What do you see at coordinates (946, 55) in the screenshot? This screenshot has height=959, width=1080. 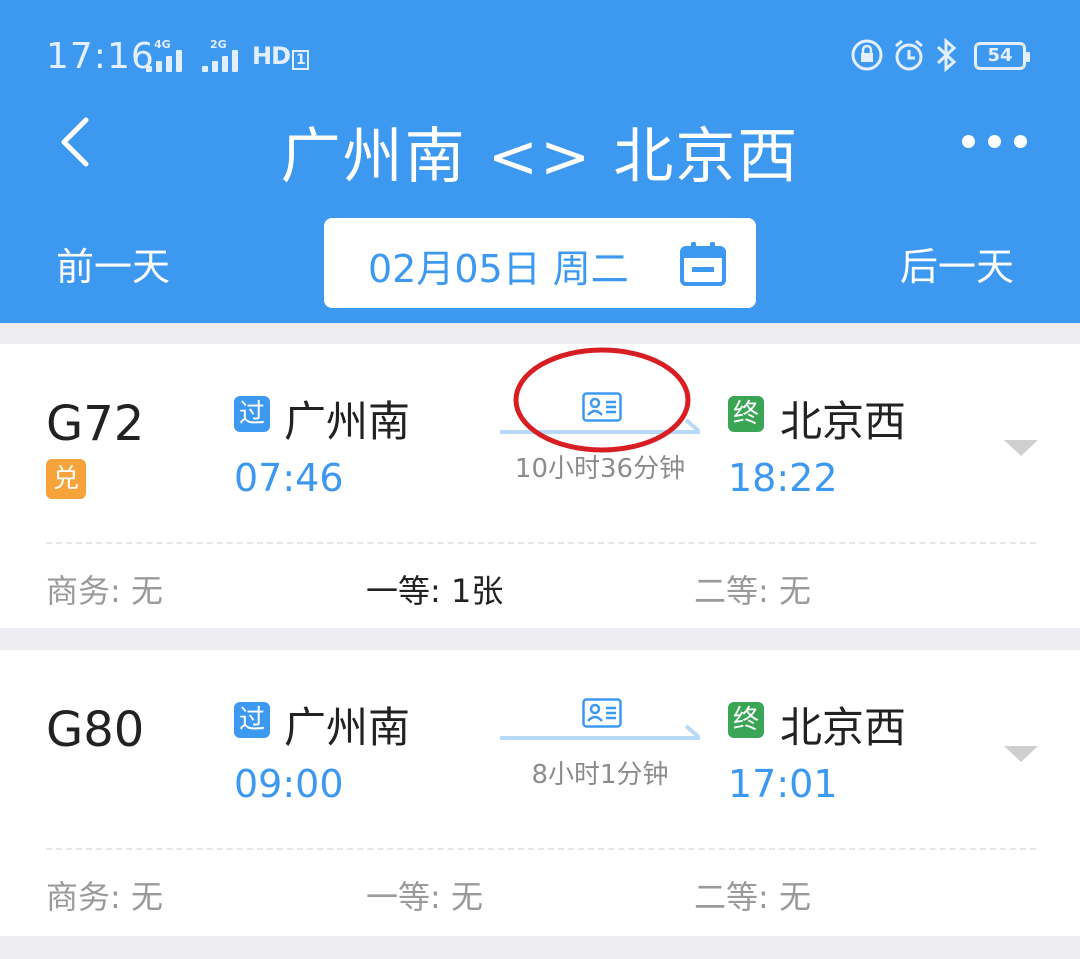 I see `bluetooth-icon` at bounding box center [946, 55].